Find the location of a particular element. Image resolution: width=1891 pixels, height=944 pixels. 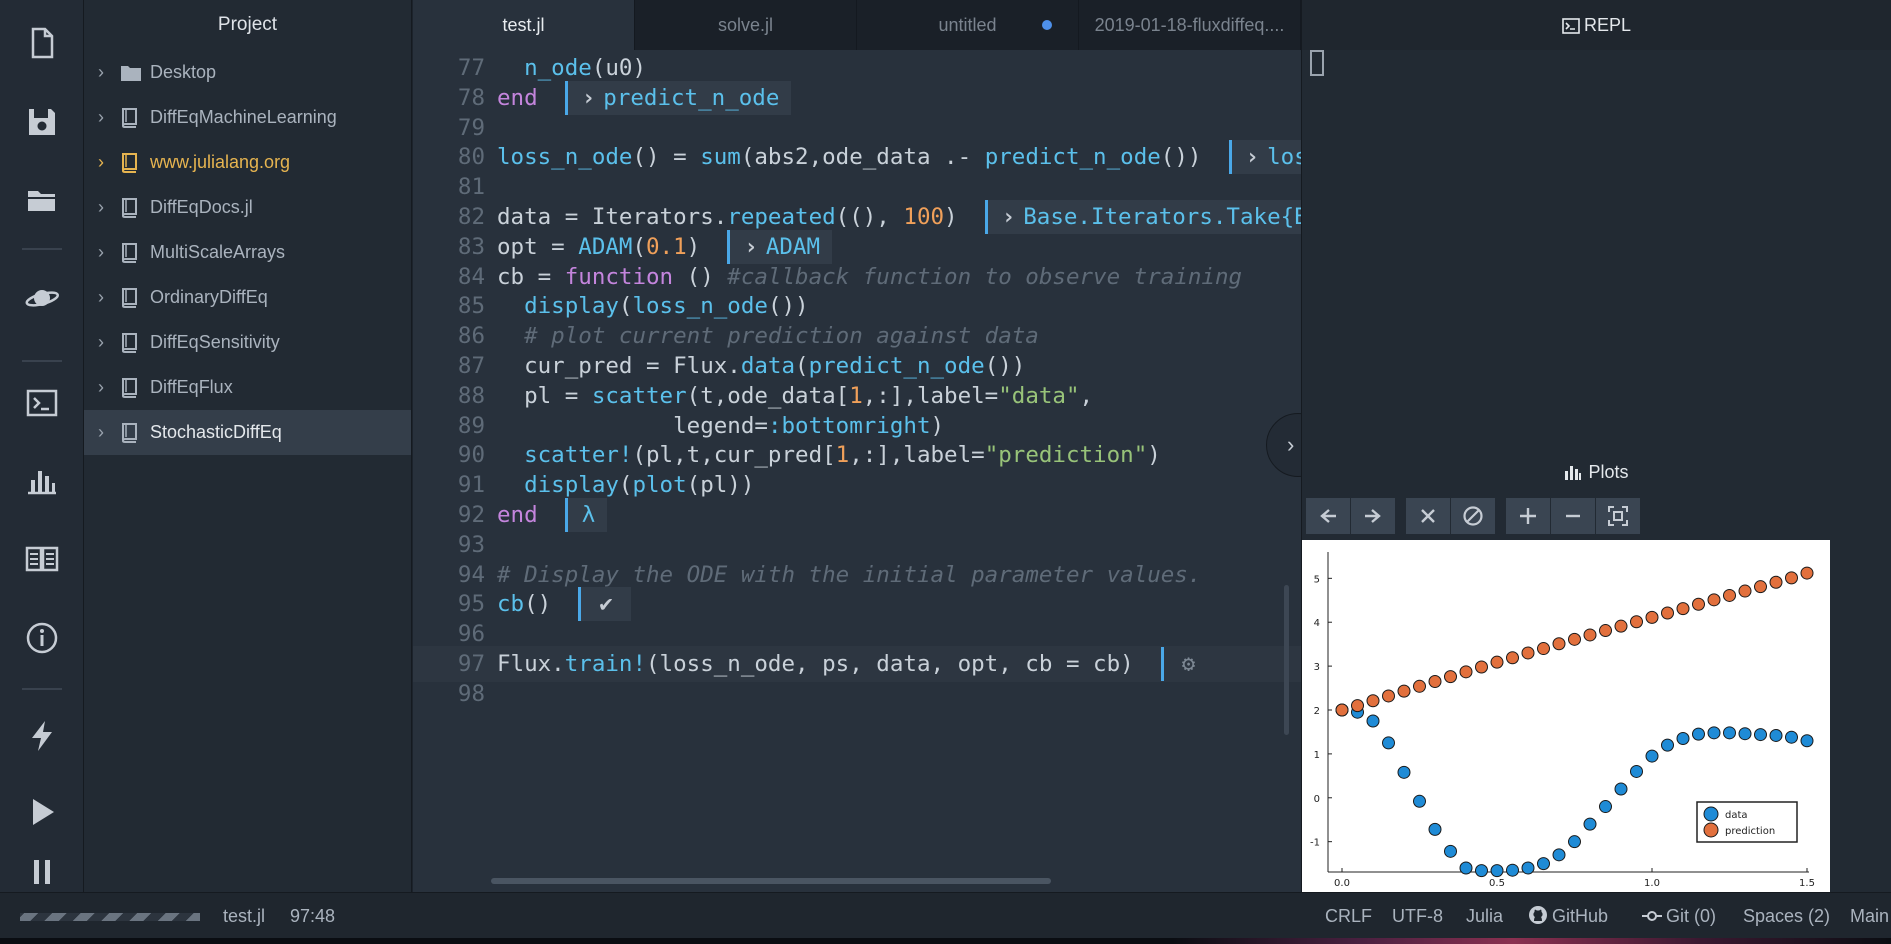

status-encoding: UTF-8 is located at coordinates (1417, 918).